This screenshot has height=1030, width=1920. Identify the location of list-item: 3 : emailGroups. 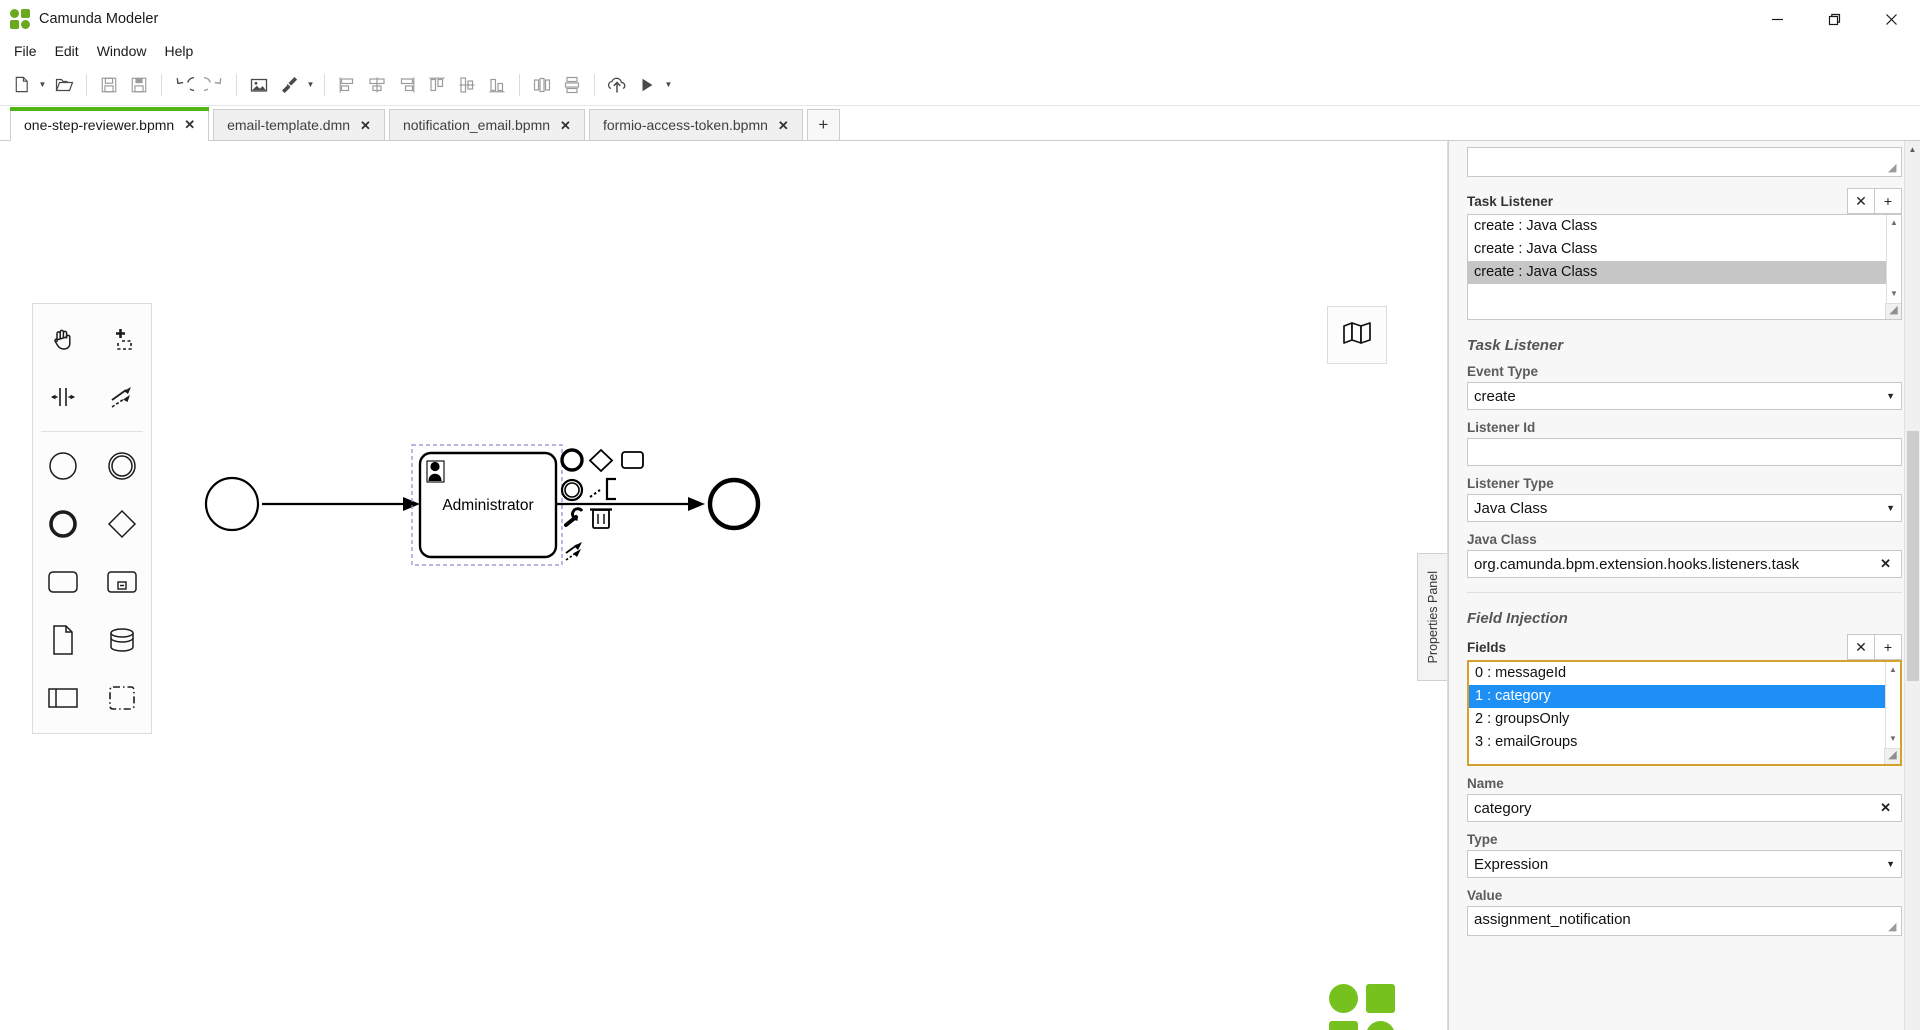
(1684, 742).